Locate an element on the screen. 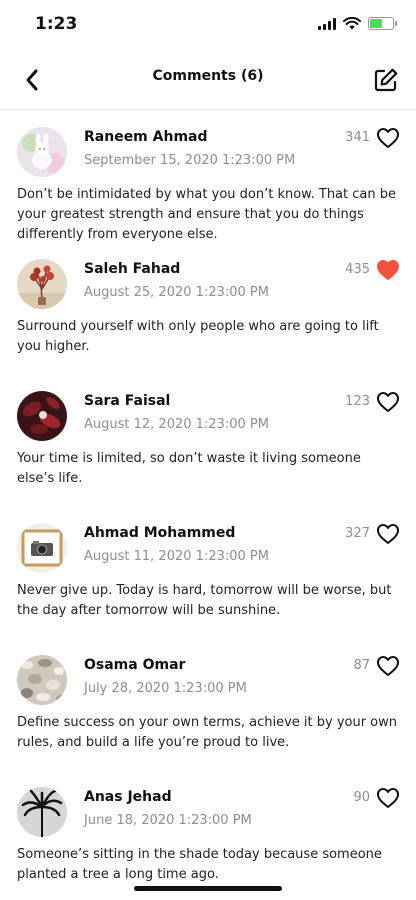  heart-filled-icon is located at coordinates (388, 270).